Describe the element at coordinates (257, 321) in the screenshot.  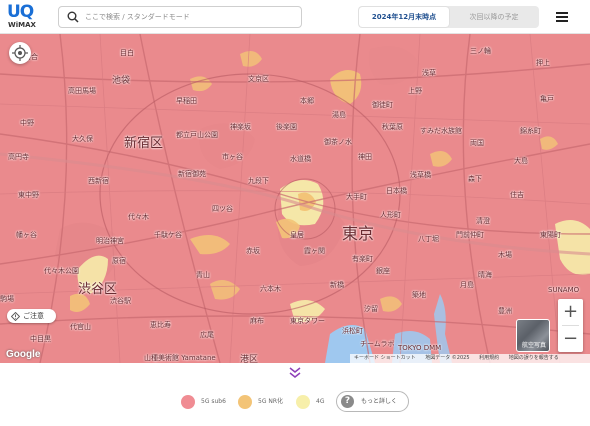
I see `label-azabu: 麻布` at that location.